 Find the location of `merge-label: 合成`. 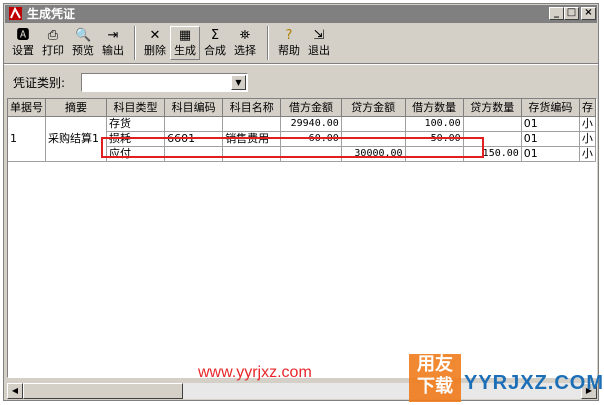

merge-label: 合成 is located at coordinates (215, 50).